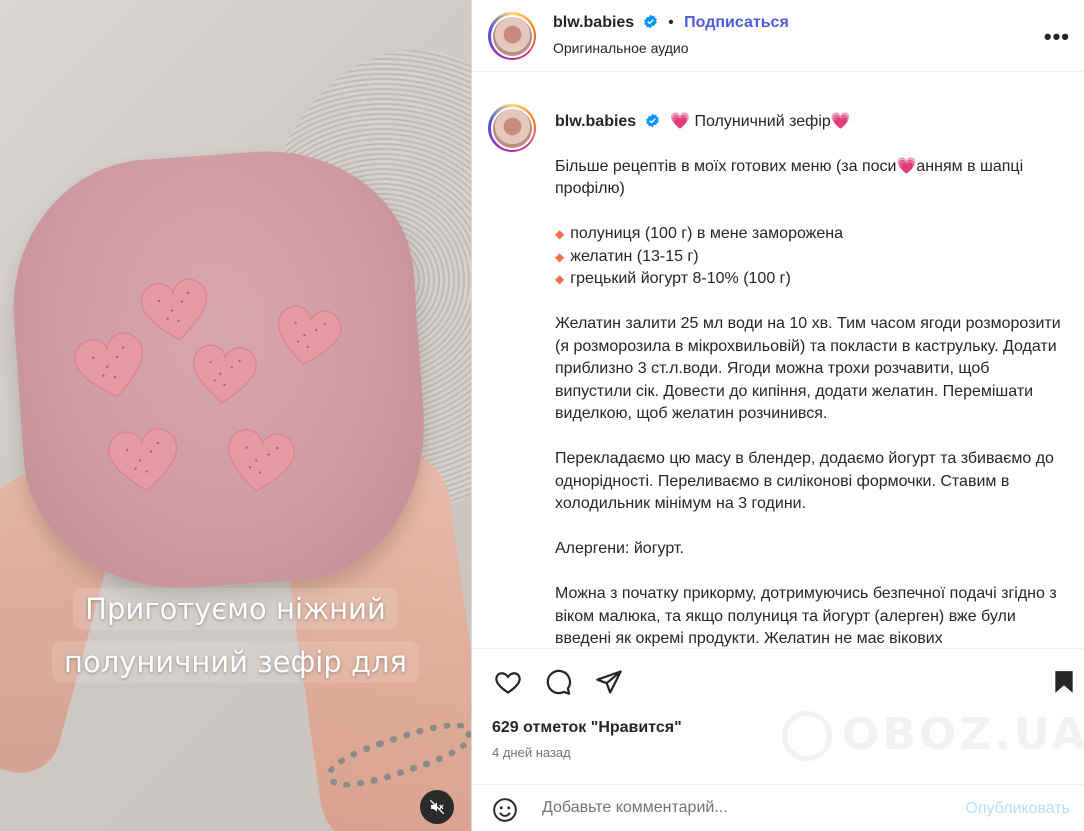 Image resolution: width=1084 pixels, height=831 pixels. I want to click on comment-icon, so click(559, 682).